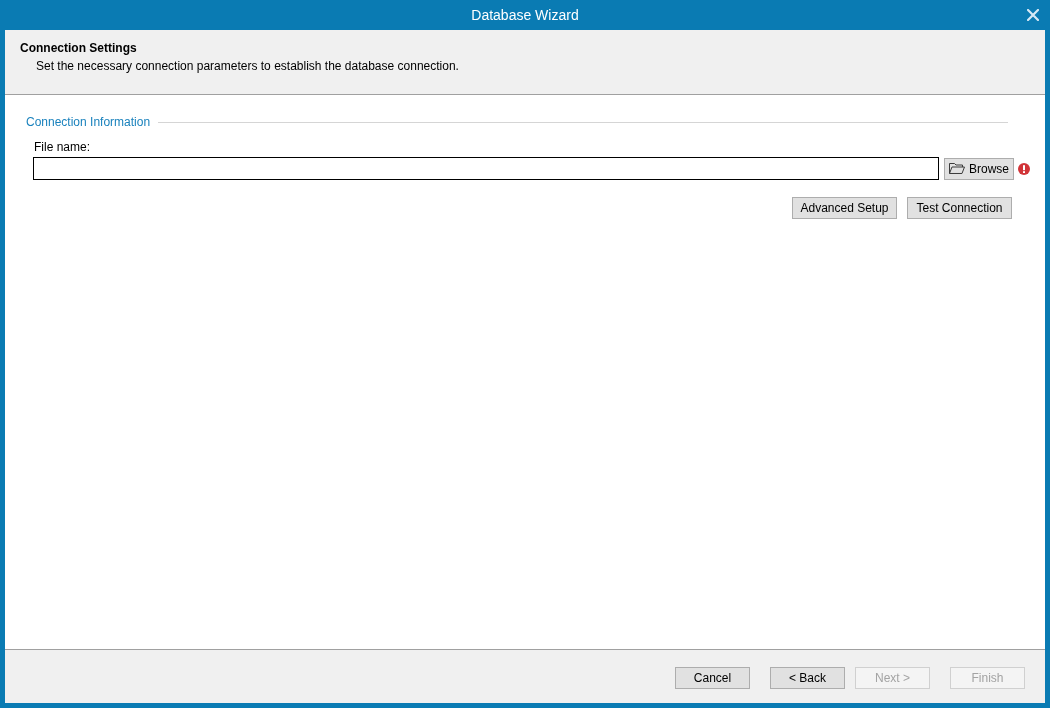  I want to click on page-heading: Connection Settings, so click(78, 48).